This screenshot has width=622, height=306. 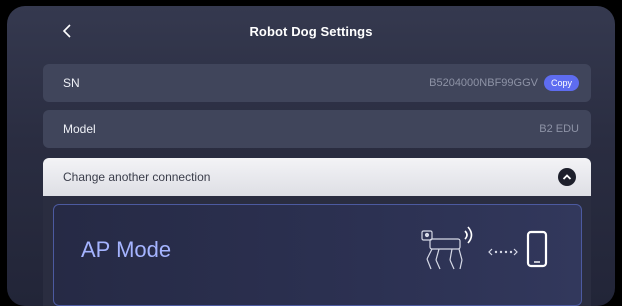 I want to click on collapse-toggle, so click(x=567, y=177).